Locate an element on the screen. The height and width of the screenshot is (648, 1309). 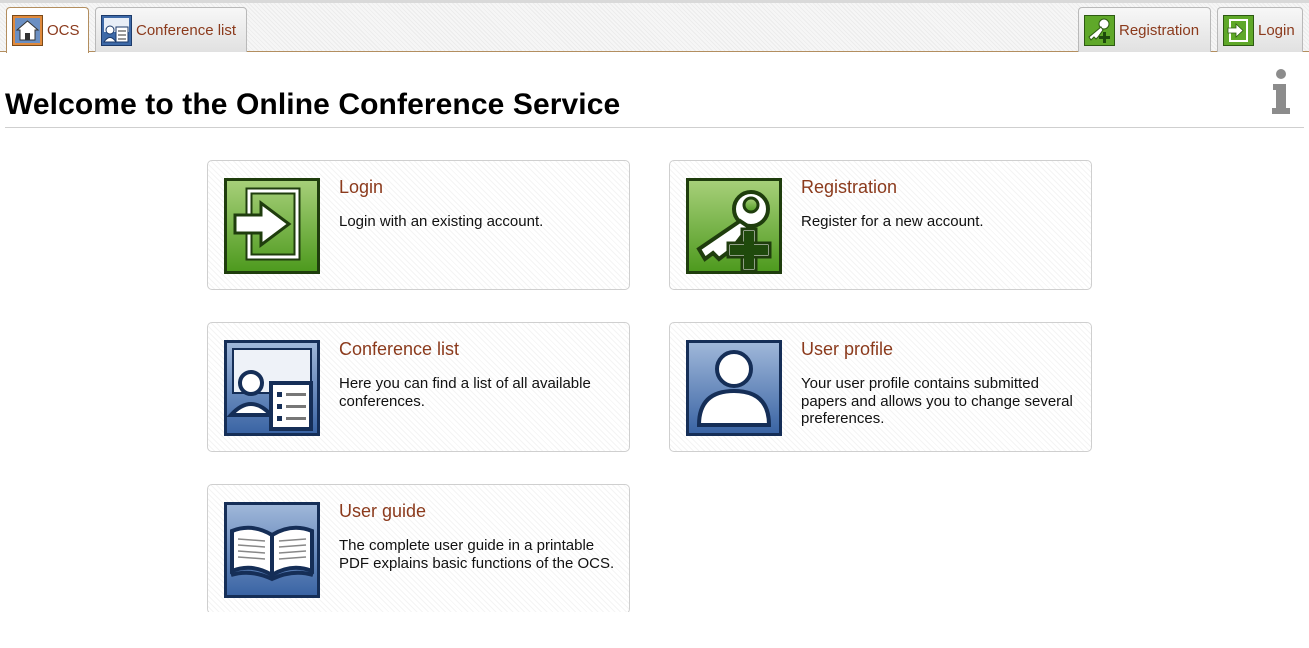
tab-conference-list: Conference list is located at coordinates (171, 29).